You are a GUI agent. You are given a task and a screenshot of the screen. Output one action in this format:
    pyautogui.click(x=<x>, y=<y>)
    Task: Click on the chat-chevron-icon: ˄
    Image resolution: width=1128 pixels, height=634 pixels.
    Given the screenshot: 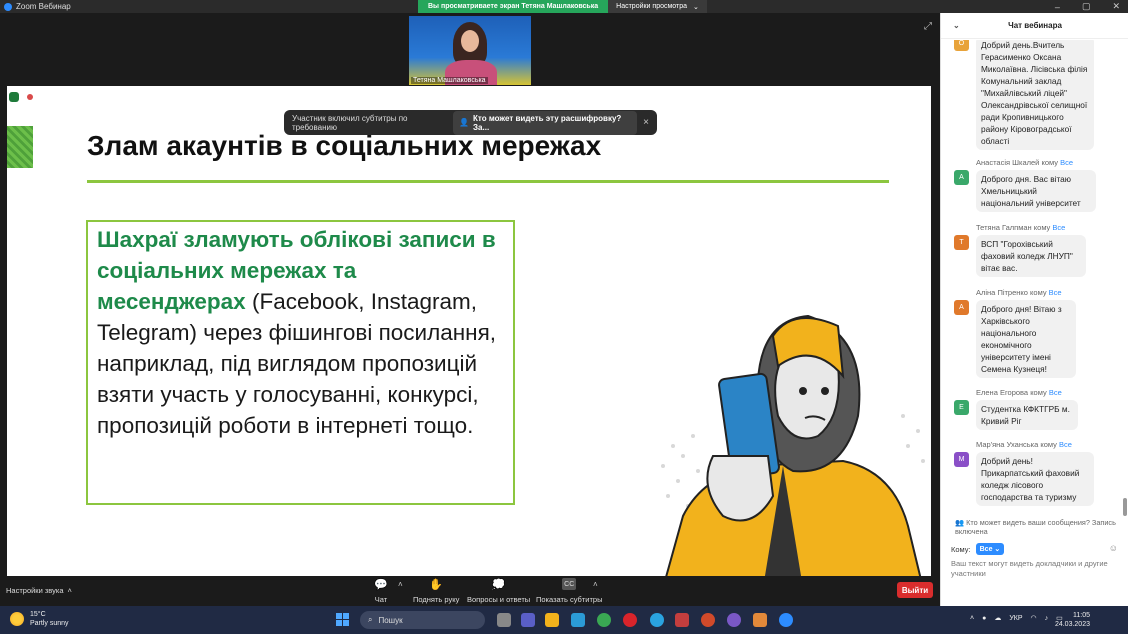 What is the action you would take?
    pyautogui.click(x=400, y=584)
    